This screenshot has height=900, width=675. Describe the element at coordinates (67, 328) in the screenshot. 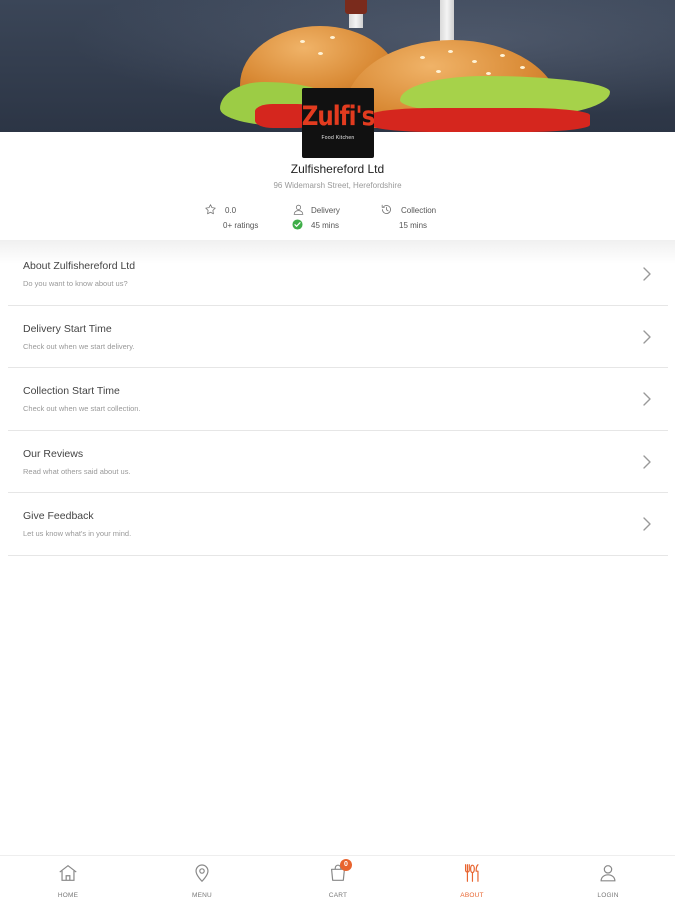

I see `about-item-title: Delivery Start Time` at that location.